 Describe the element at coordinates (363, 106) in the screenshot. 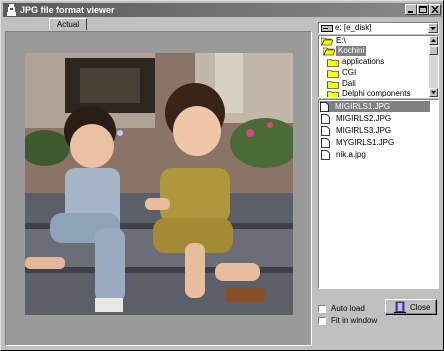

I see `file-item-label: MIGIRLS1.JPG` at that location.